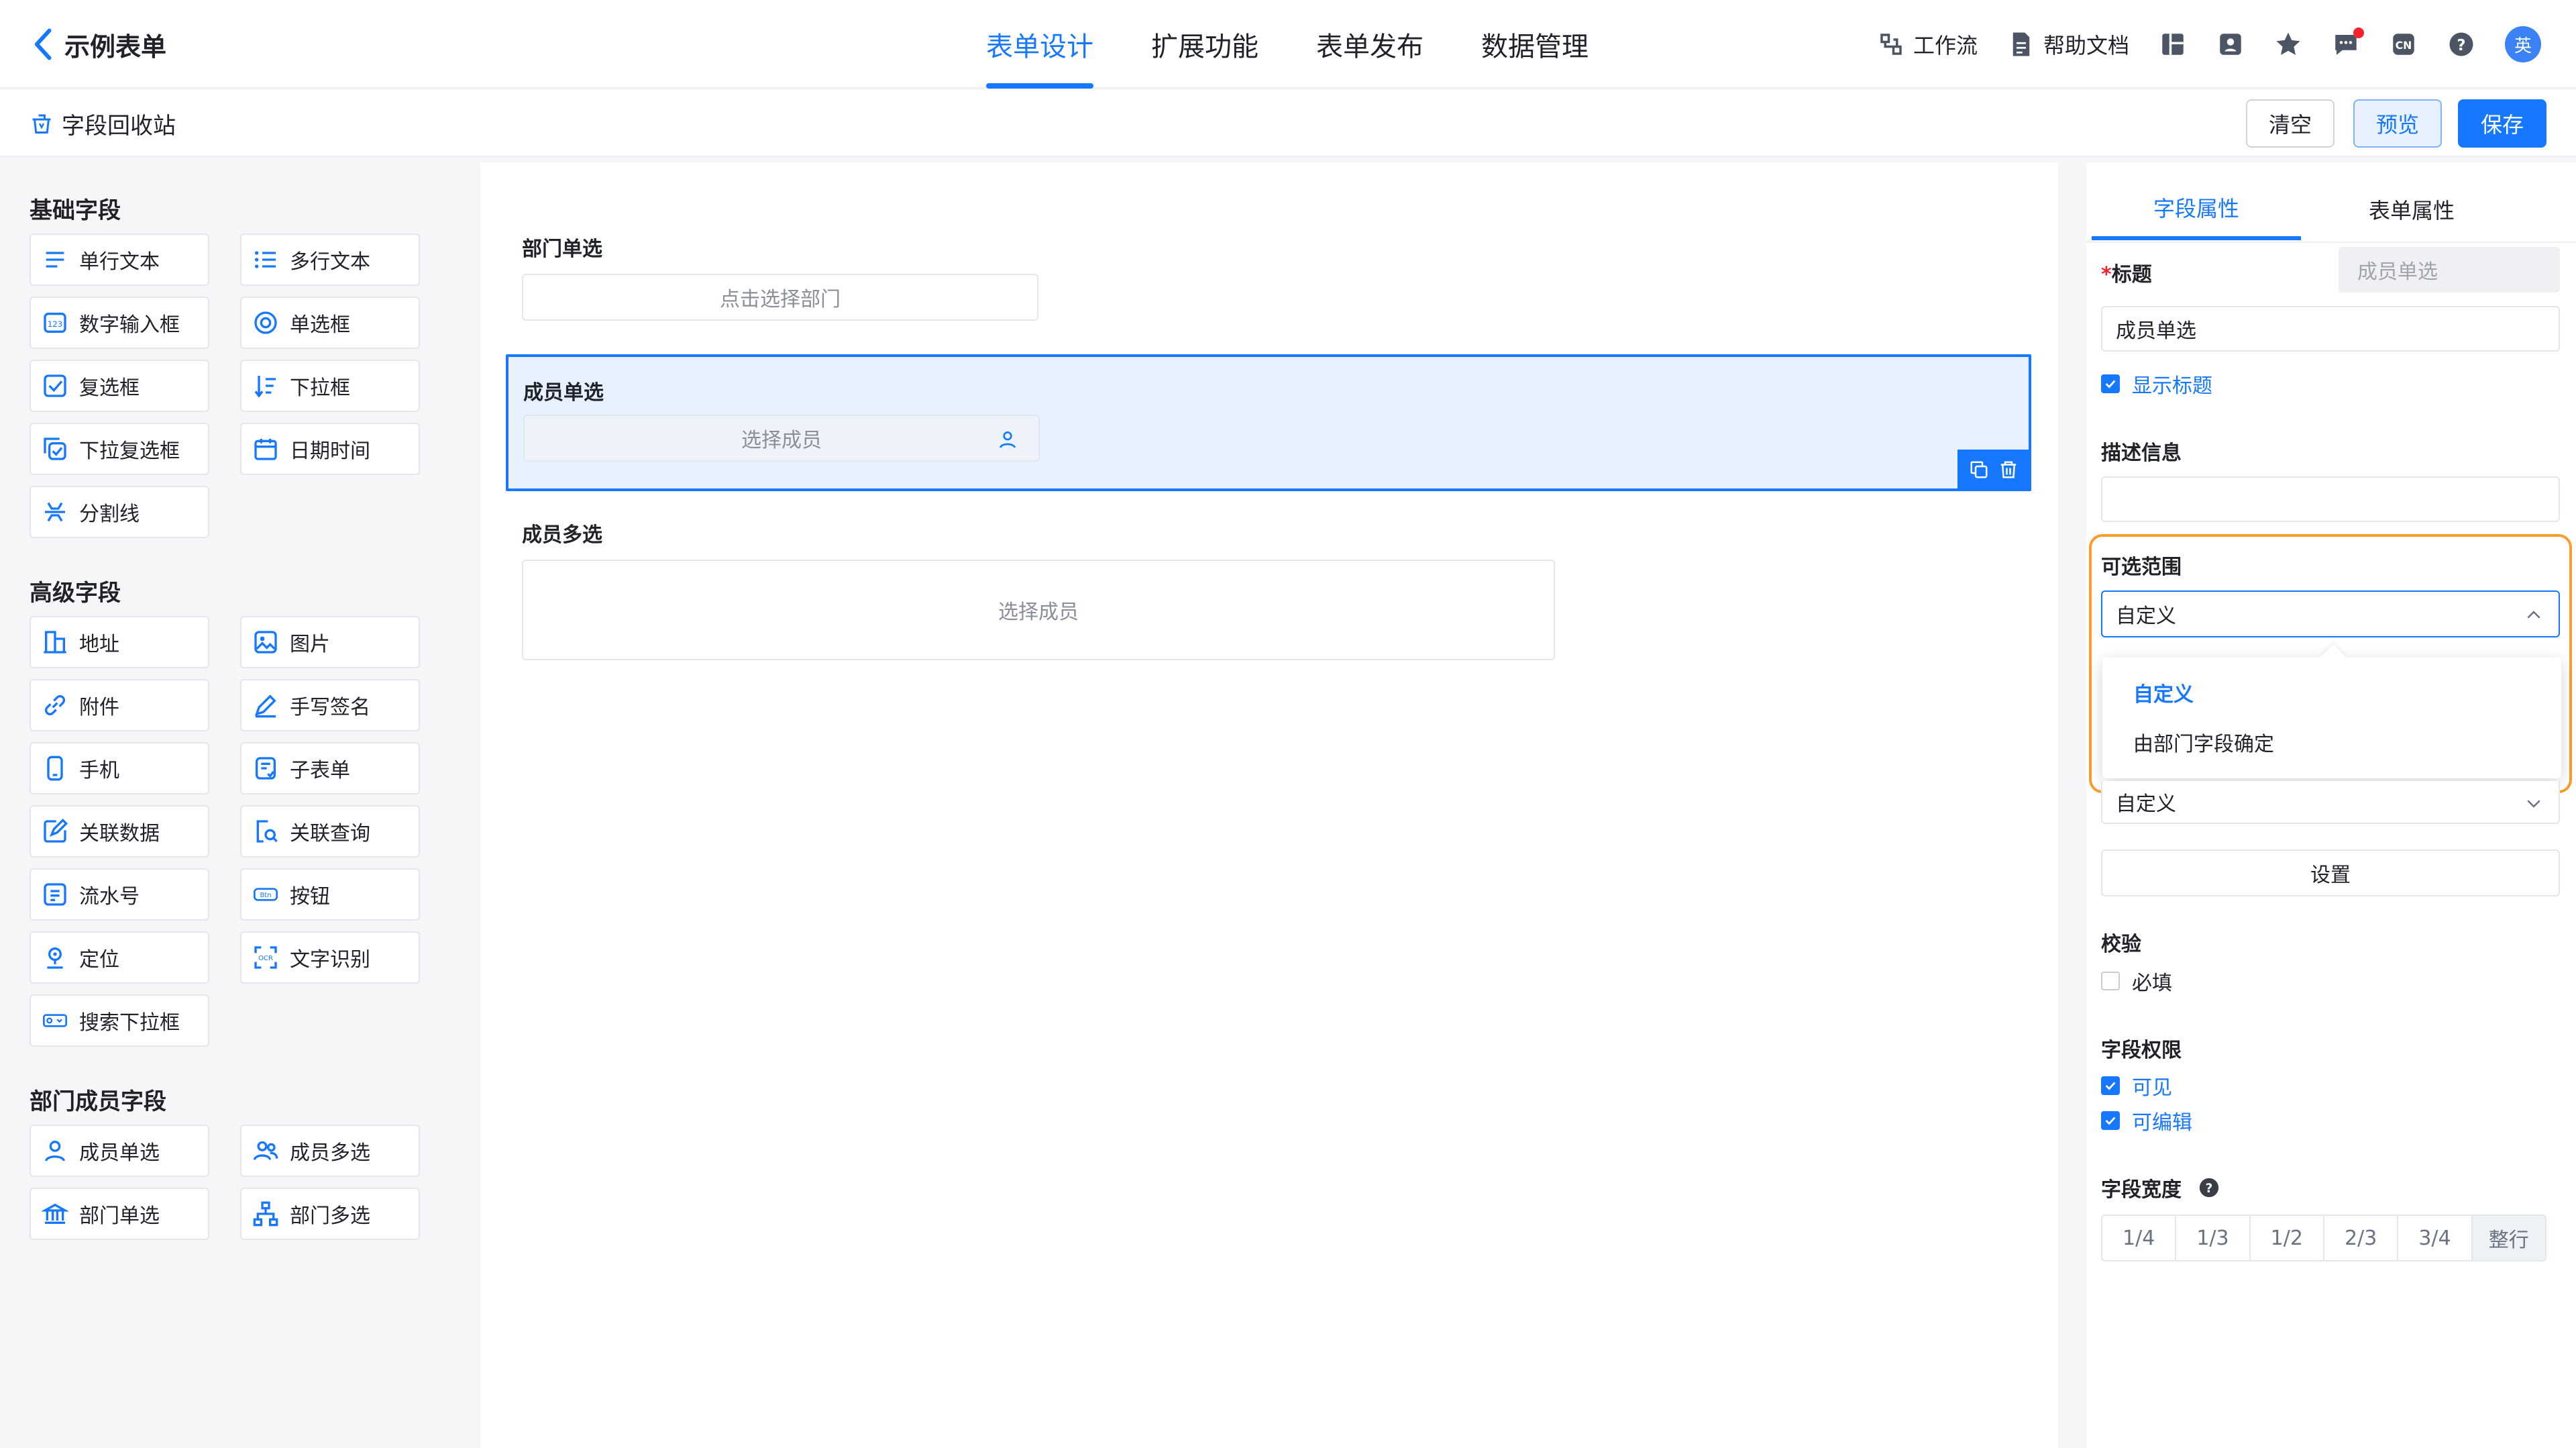 Image resolution: width=2576 pixels, height=1448 pixels. What do you see at coordinates (780, 297) in the screenshot?
I see `department-select-input: 点击选择部门` at bounding box center [780, 297].